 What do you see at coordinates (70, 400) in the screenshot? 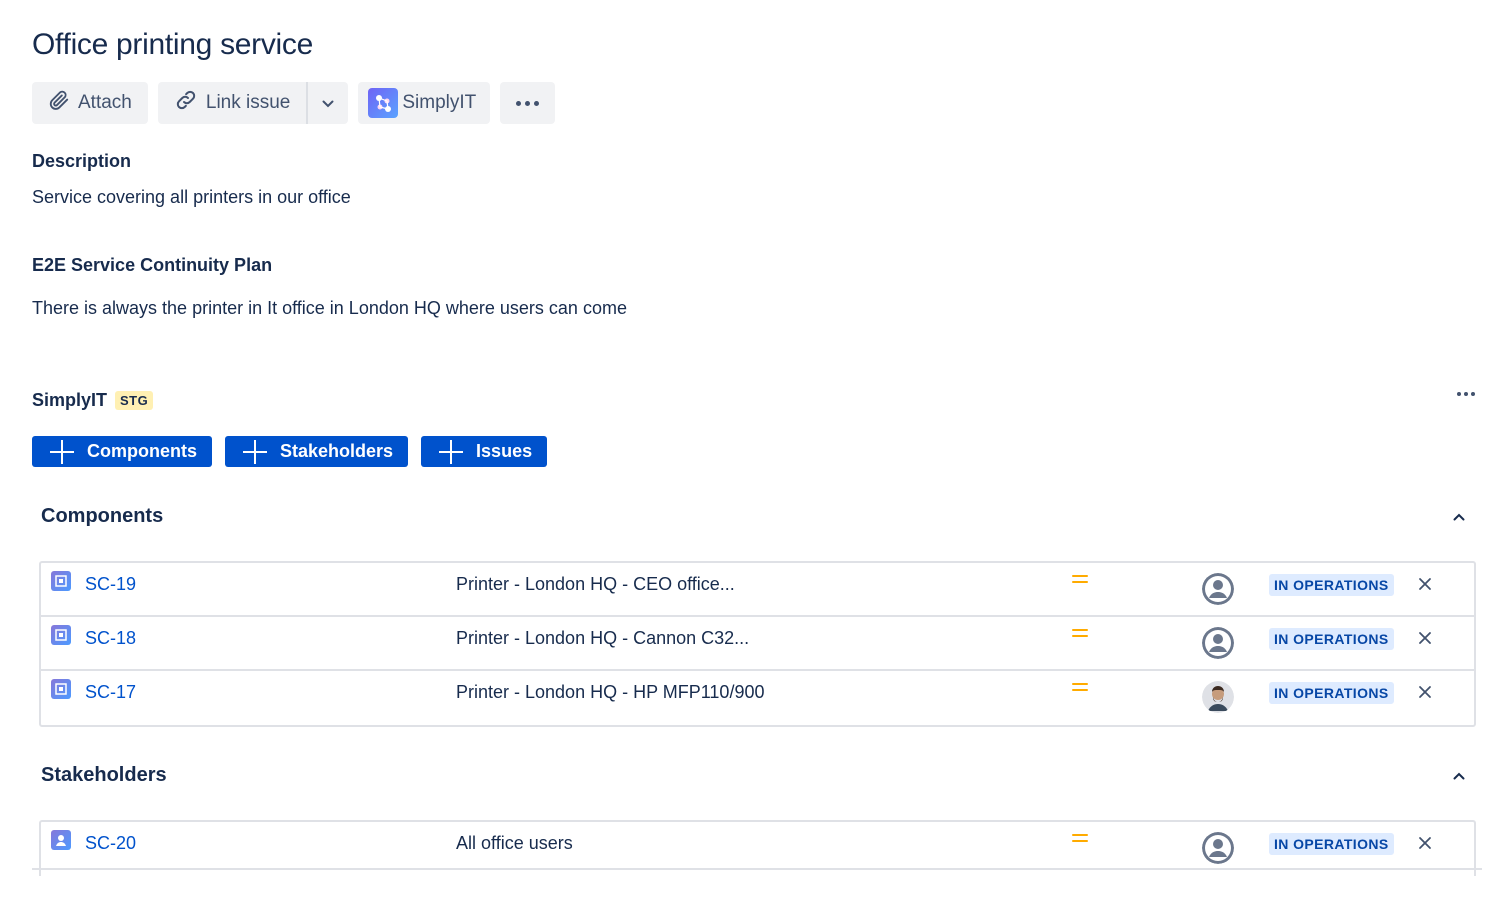
I see `simplyit-panel-title: SimplyIT` at bounding box center [70, 400].